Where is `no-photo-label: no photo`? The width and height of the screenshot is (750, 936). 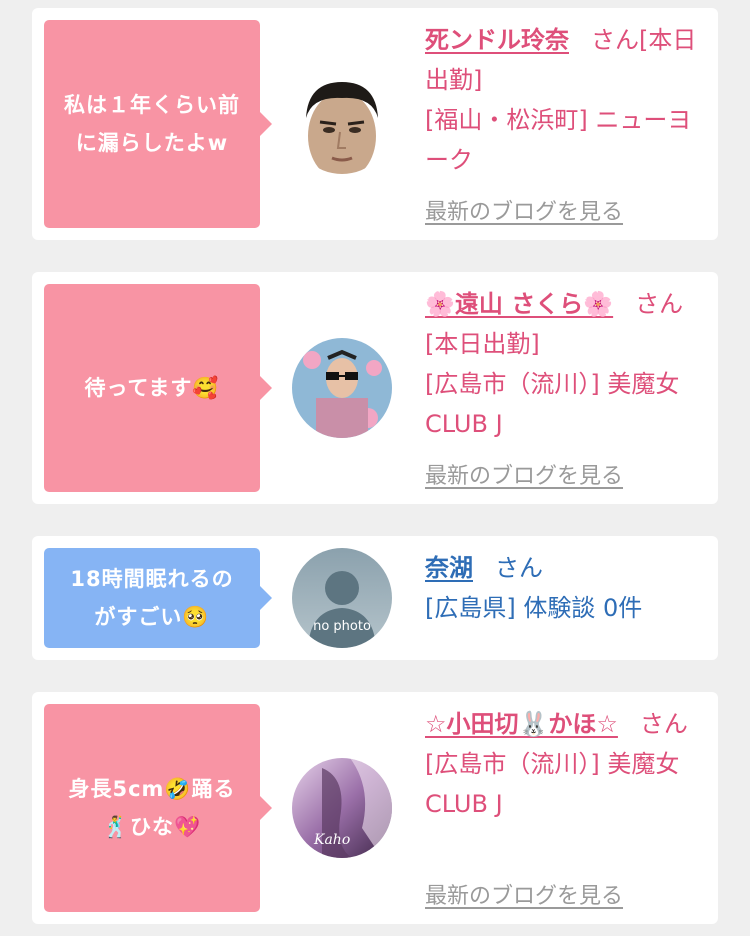
no-photo-label: no photo is located at coordinates (342, 626).